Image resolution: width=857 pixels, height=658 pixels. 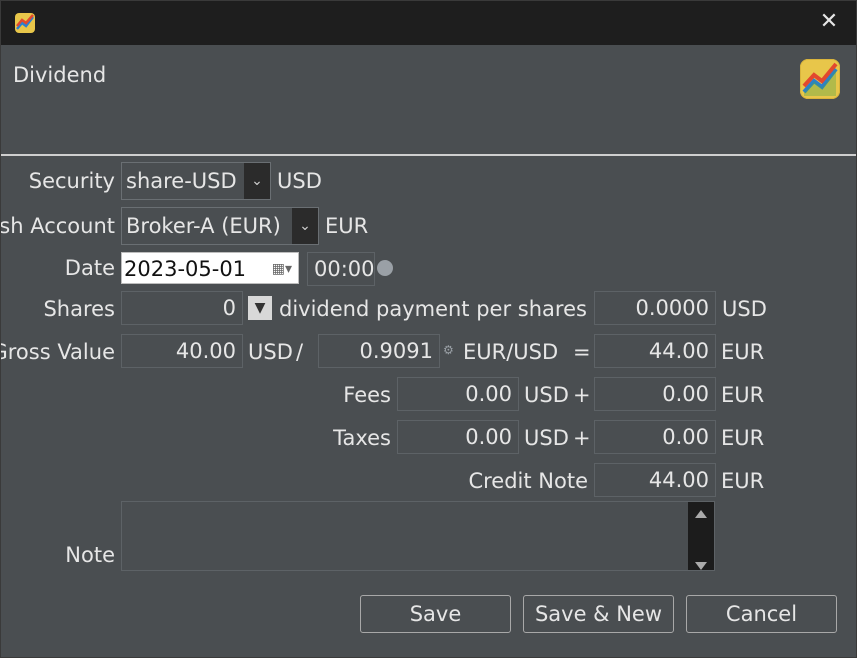 I want to click on cash-account-currency: EUR, so click(x=347, y=226).